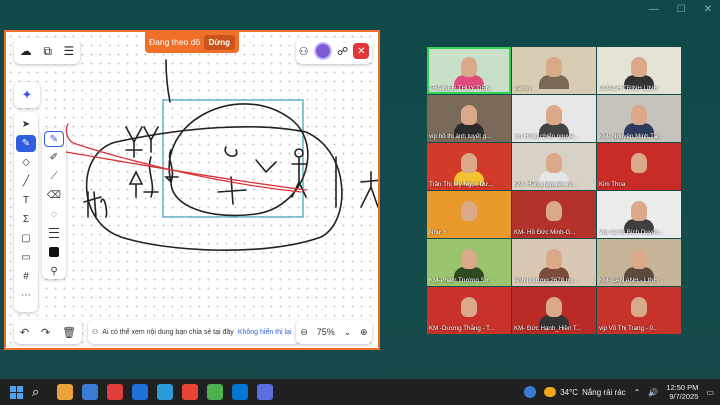  What do you see at coordinates (168, 81) in the screenshot?
I see `stroke-line` at bounding box center [168, 81].